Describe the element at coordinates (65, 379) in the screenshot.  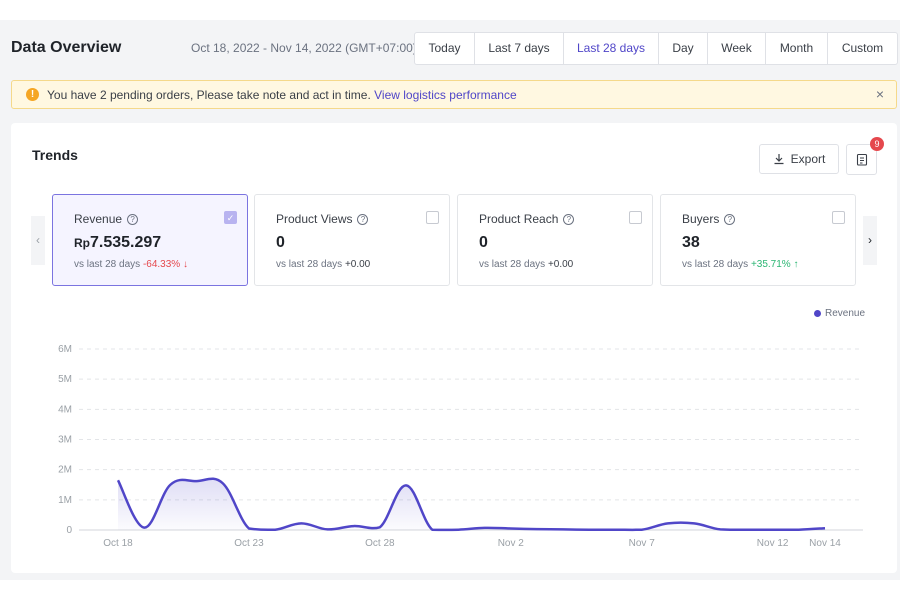
I see `y-tick-label: 5M` at that location.